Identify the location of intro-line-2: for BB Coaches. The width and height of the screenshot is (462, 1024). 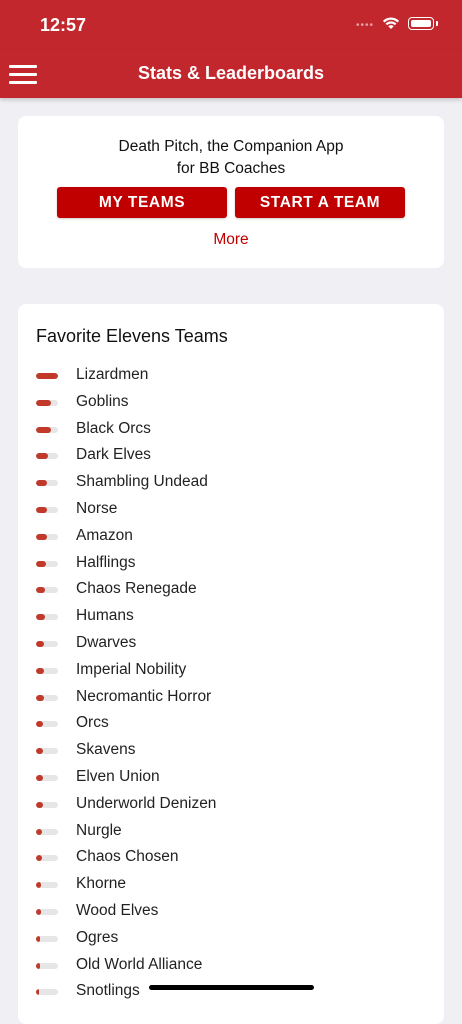
(231, 168).